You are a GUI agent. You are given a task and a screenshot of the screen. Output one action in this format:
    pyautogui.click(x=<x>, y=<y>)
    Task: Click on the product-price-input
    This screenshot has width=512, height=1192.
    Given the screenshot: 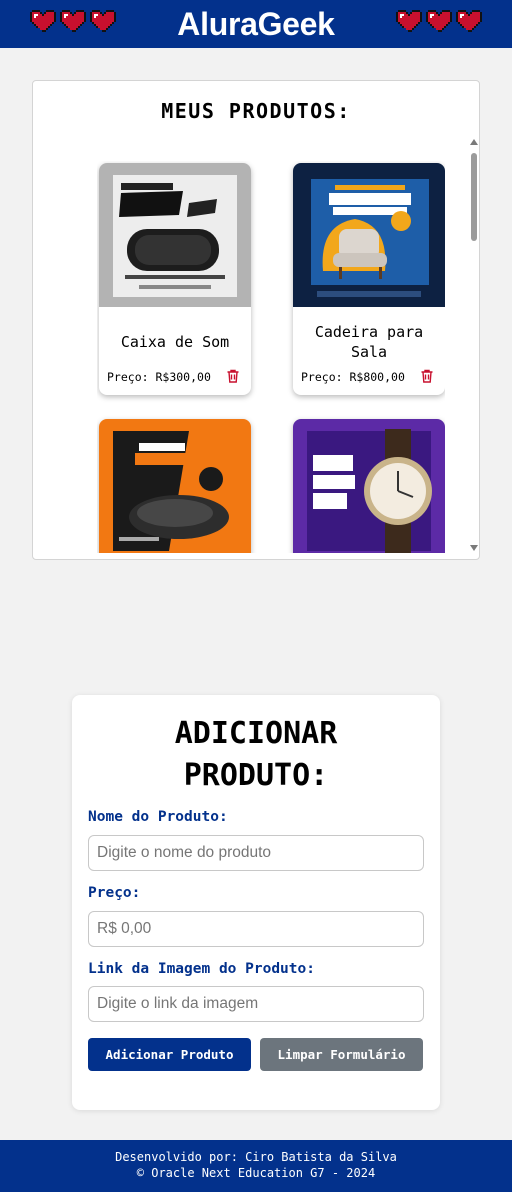 What is the action you would take?
    pyautogui.click(x=256, y=929)
    